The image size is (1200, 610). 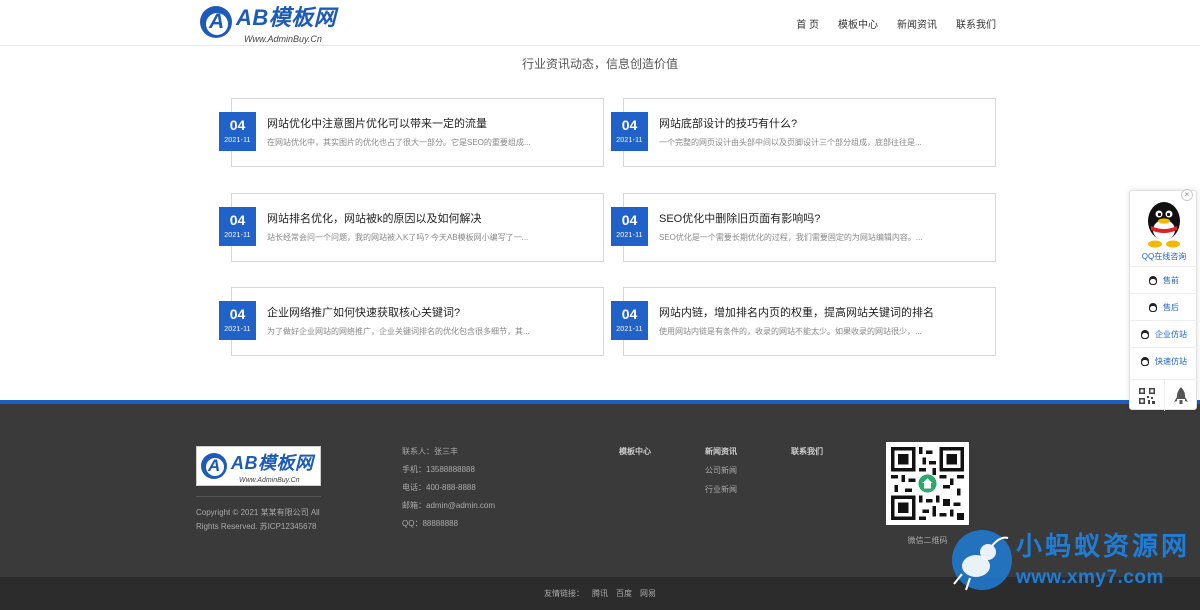 I want to click on site-logo: A AB模板网 Www.AdminBuy.Cn, so click(x=268, y=24).